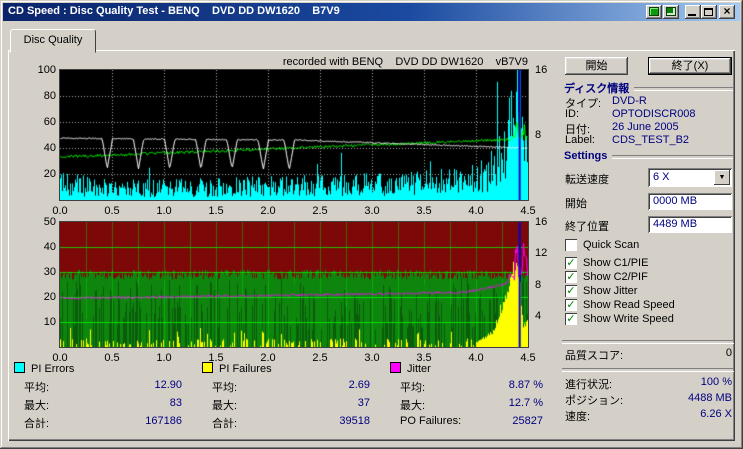  I want to click on app-chart-button, so click(654, 12).